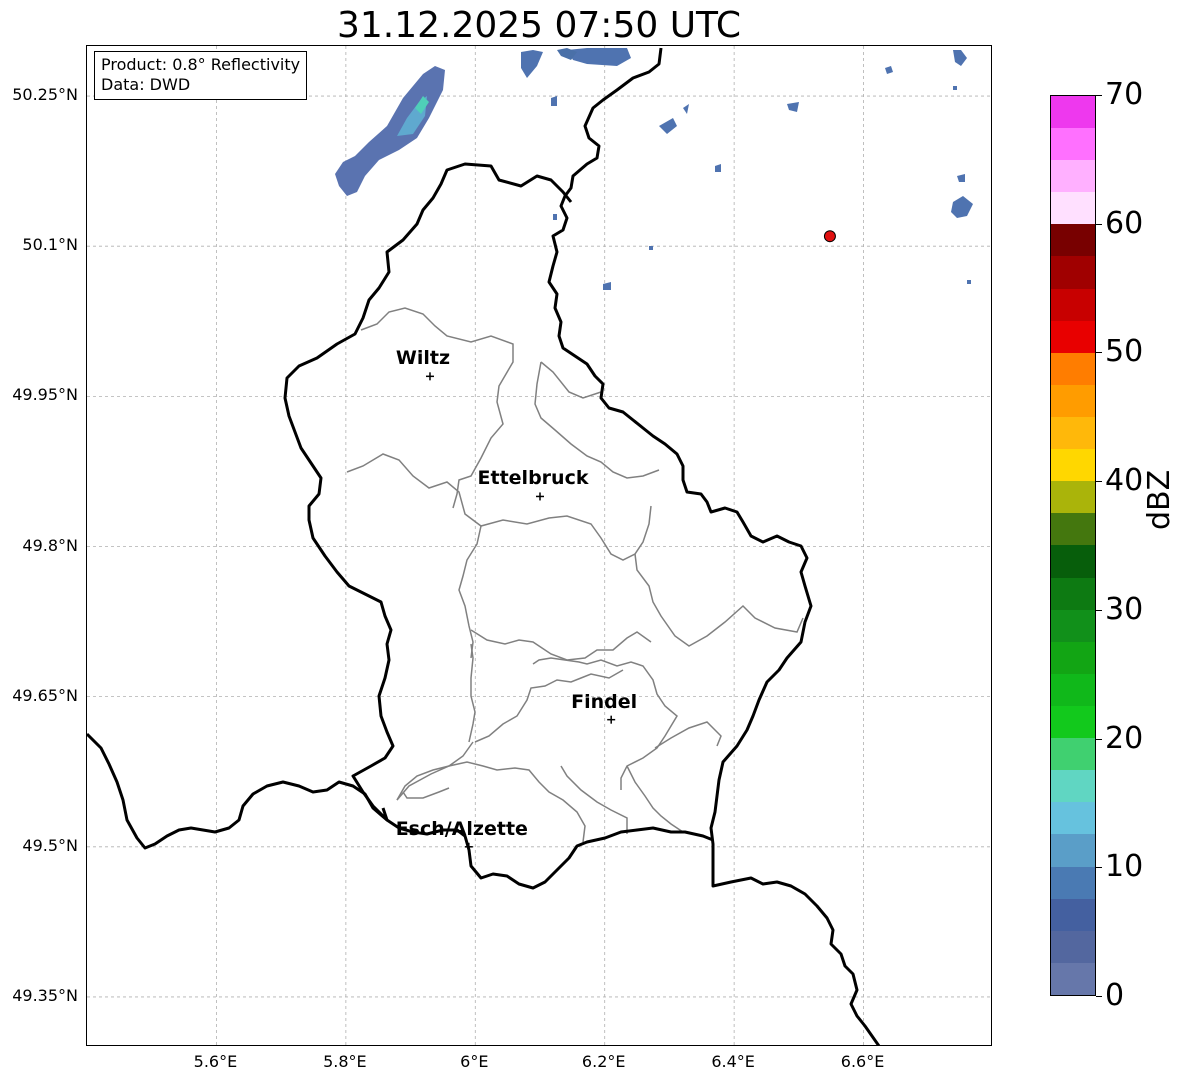 This screenshot has width=1184, height=1081. Describe the element at coordinates (603, 1061) in the screenshot. I see `lon-tick-label: 6.2°E` at that location.